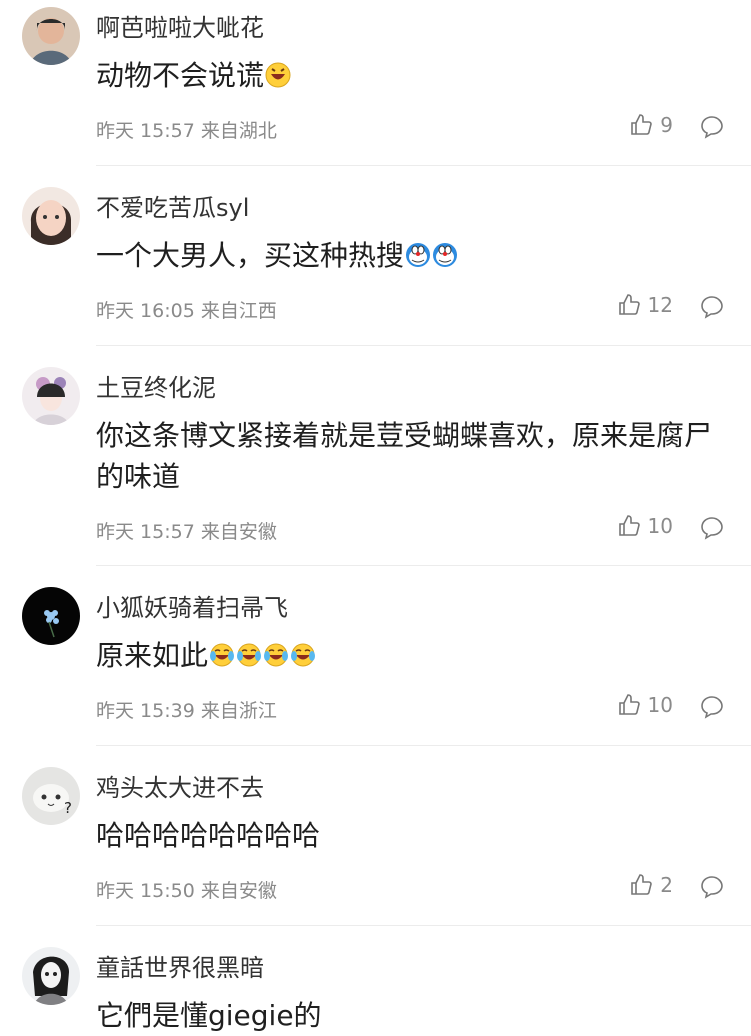  What do you see at coordinates (186, 311) in the screenshot?
I see `comment-meta: 昨天 16:05 来自江西` at bounding box center [186, 311].